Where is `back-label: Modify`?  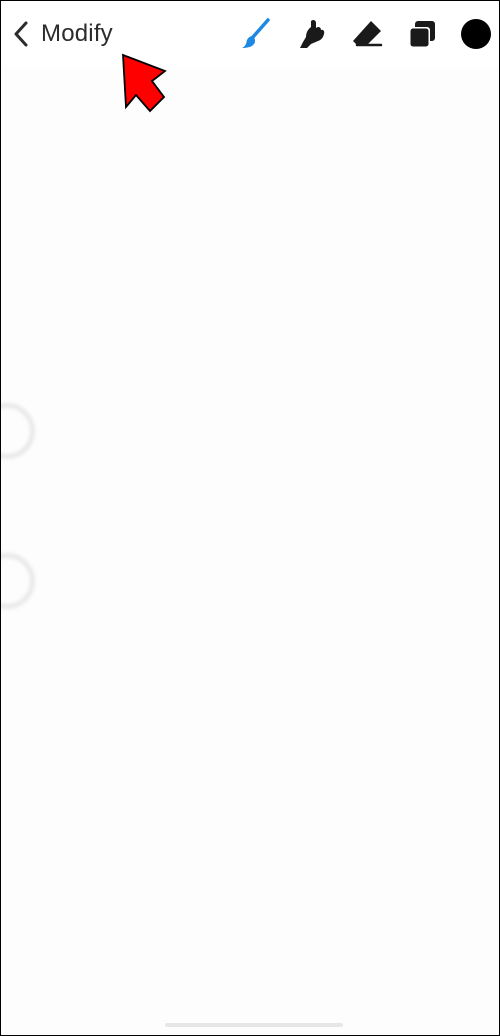
back-label: Modify is located at coordinates (77, 33).